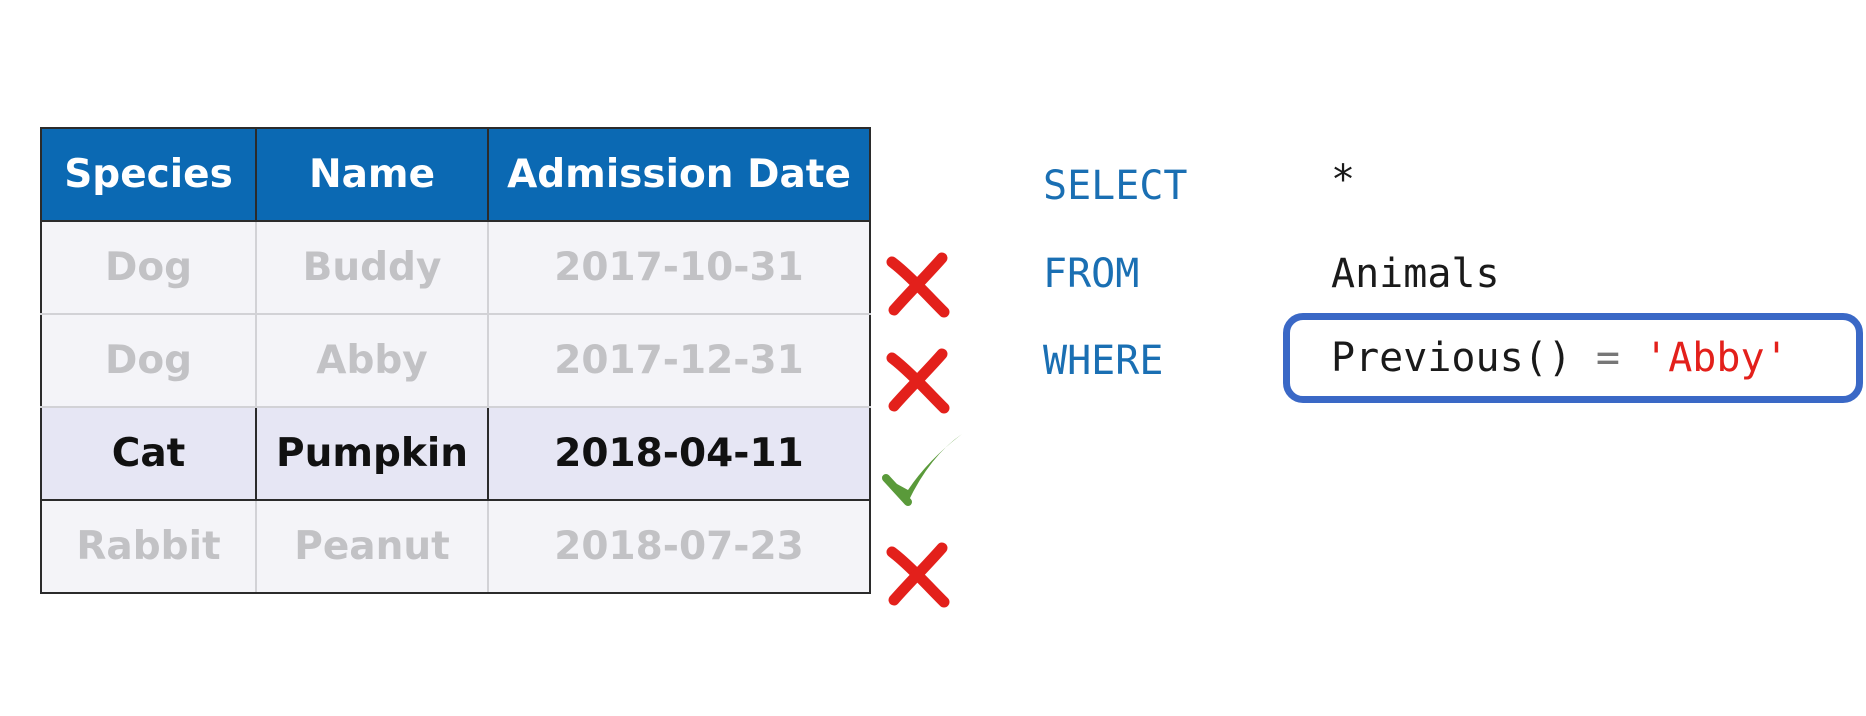  I want to click on sql-from-table: Animals, so click(1415, 274).